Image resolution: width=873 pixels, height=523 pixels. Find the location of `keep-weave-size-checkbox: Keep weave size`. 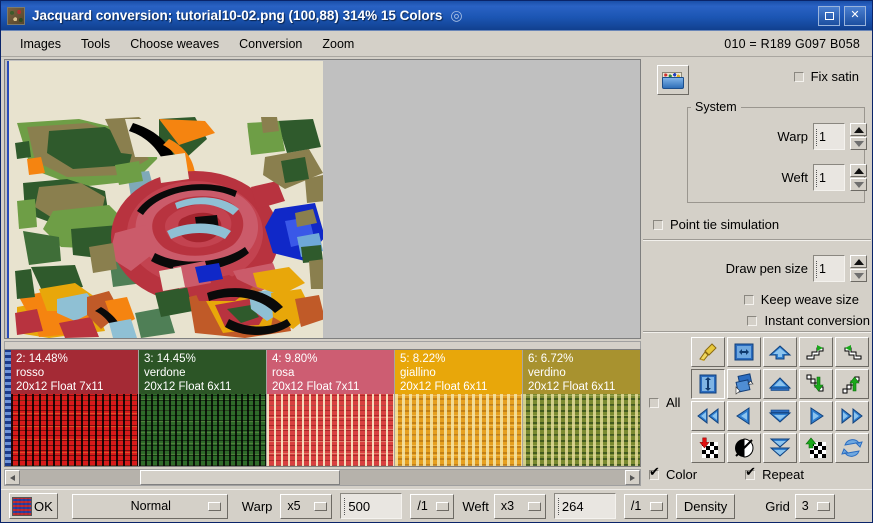

keep-weave-size-checkbox: Keep weave size is located at coordinates (801, 299).